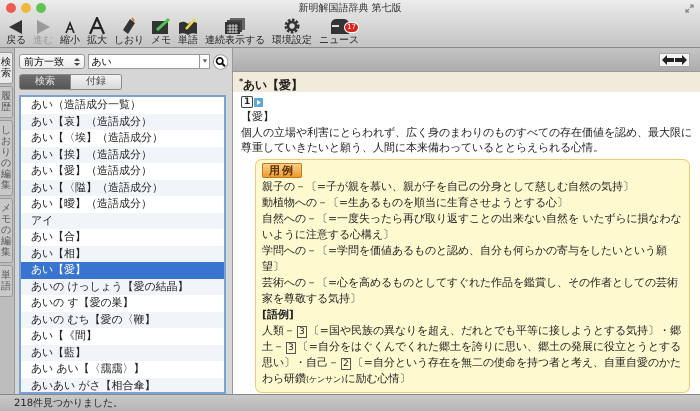 The height and width of the screenshot is (411, 700). I want to click on memo-toolbar-button: メモ, so click(161, 31).